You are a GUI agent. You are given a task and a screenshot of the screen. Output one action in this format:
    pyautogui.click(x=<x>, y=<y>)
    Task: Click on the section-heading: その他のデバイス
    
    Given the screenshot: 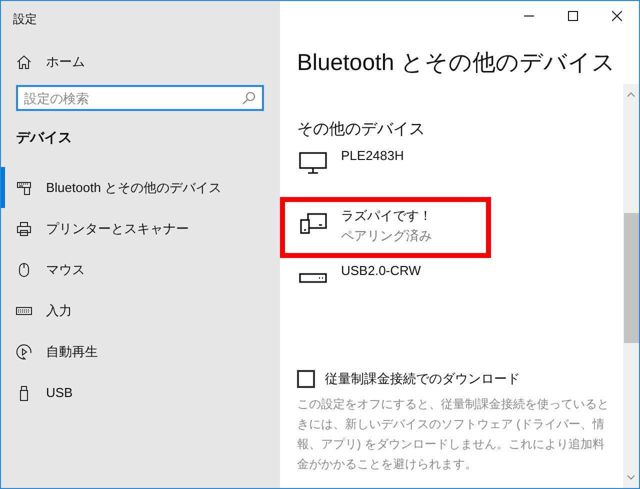 What is the action you would take?
    pyautogui.click(x=361, y=130)
    